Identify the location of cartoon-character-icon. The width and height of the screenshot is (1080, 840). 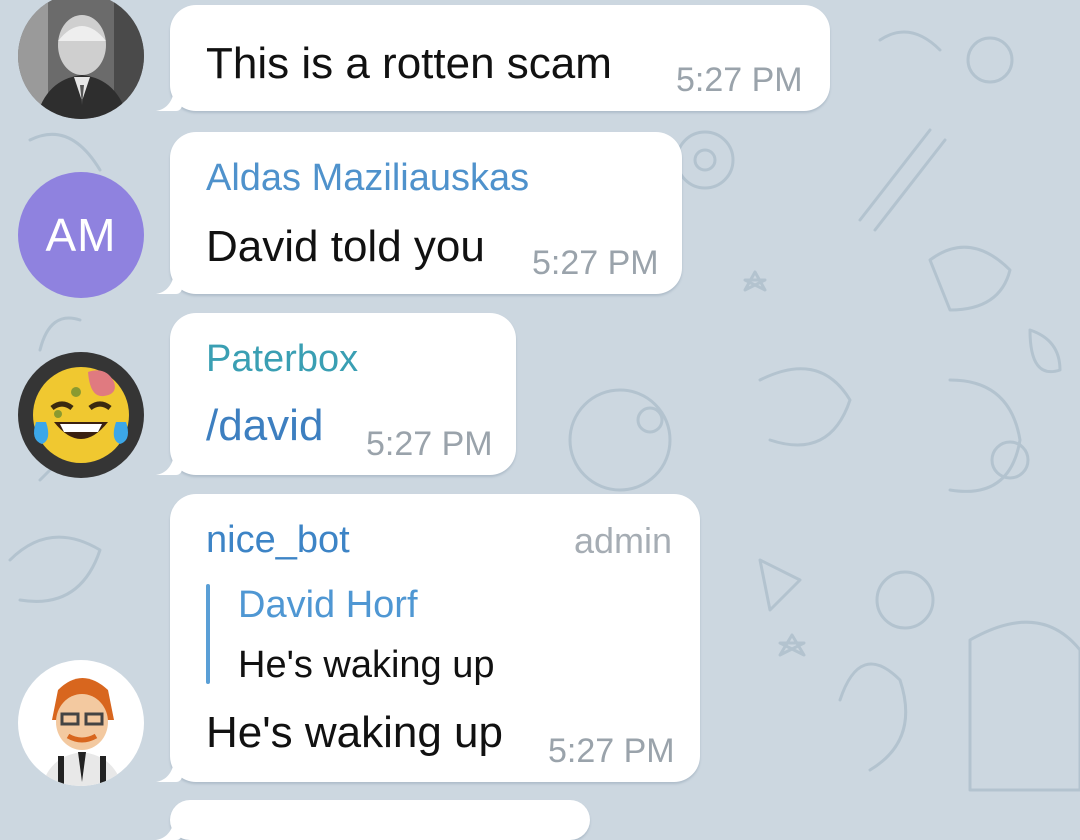
(81, 723).